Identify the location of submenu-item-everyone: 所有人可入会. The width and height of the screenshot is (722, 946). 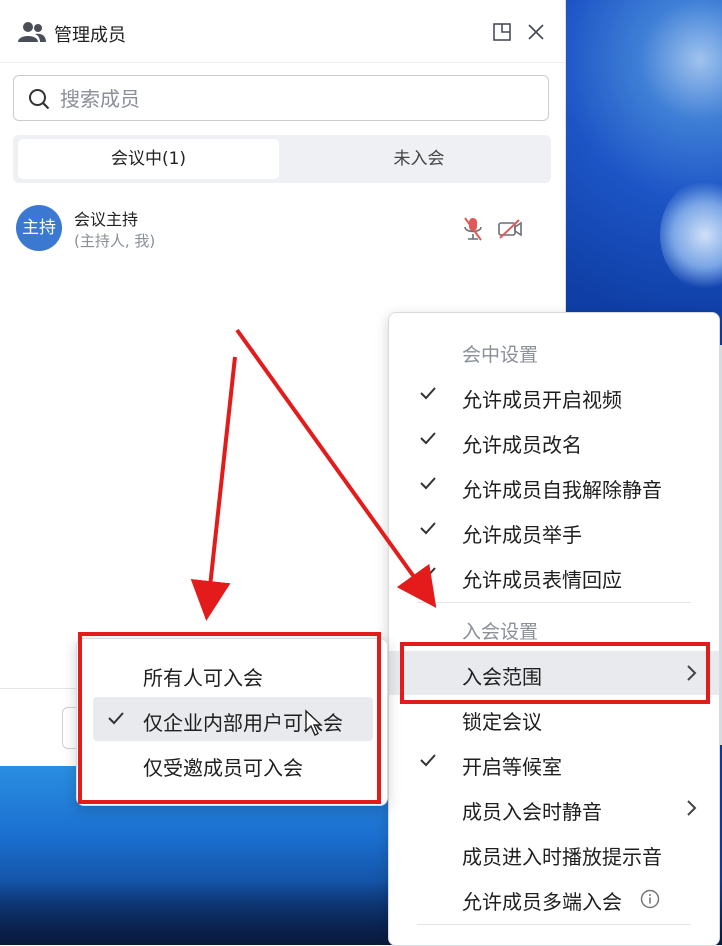
(233, 674).